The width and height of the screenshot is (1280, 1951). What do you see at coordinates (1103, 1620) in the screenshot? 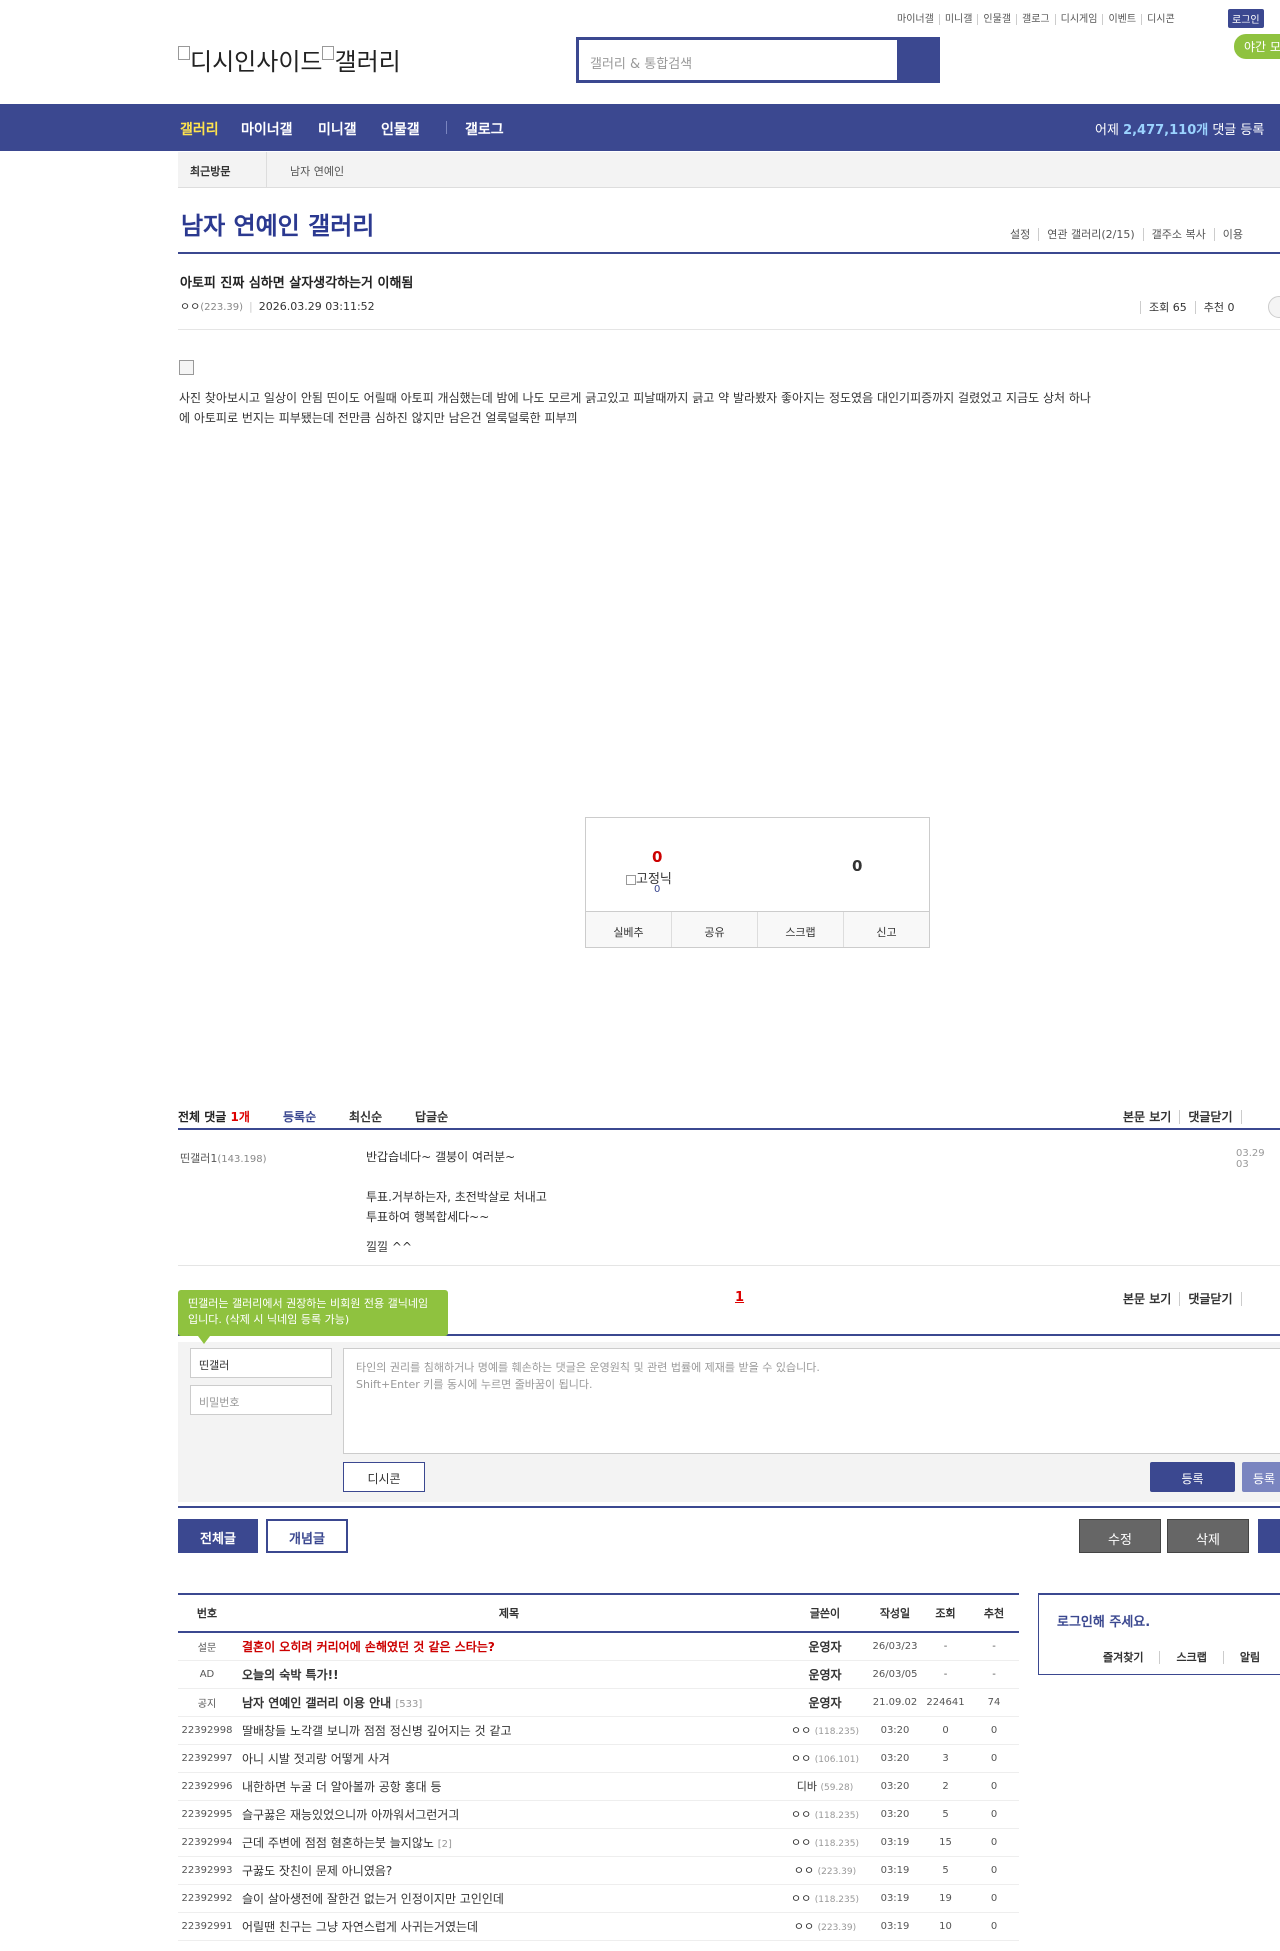
I see `login-prompt: 로그인해 주세요.` at bounding box center [1103, 1620].